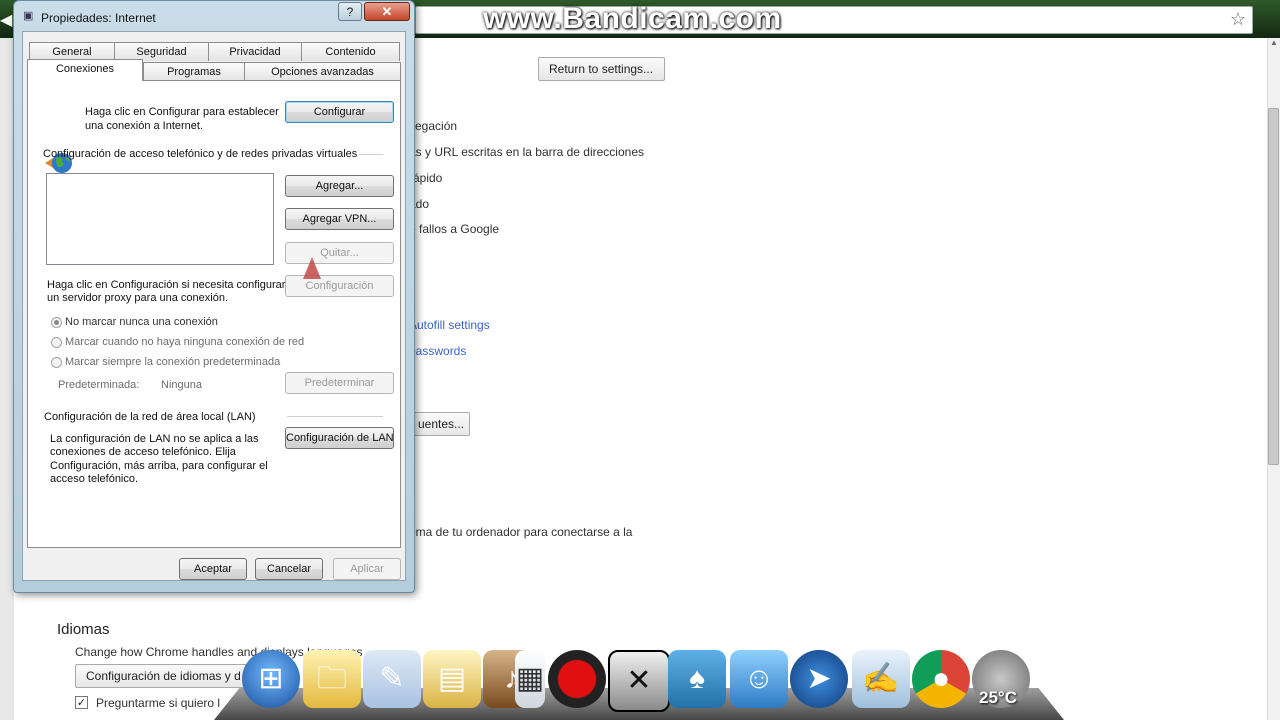 Image resolution: width=1280 pixels, height=720 pixels. What do you see at coordinates (137, 298) in the screenshot?
I see `proxy-text-line2: un servidor proxy para una conexión.` at bounding box center [137, 298].